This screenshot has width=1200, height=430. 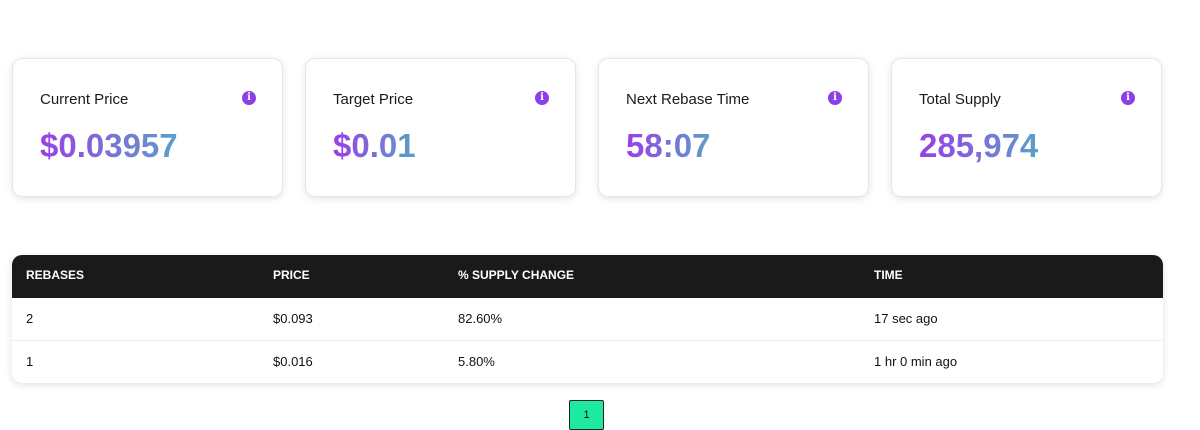 What do you see at coordinates (84, 99) in the screenshot?
I see `card-label: Current Price` at bounding box center [84, 99].